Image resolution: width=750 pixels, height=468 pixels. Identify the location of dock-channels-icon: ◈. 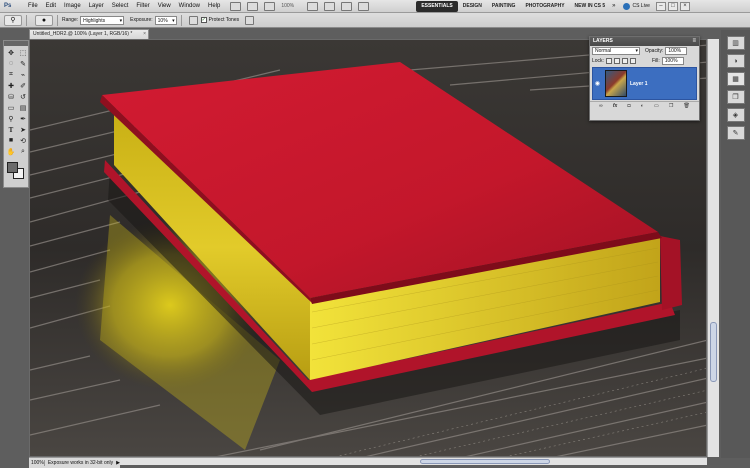
(735, 115).